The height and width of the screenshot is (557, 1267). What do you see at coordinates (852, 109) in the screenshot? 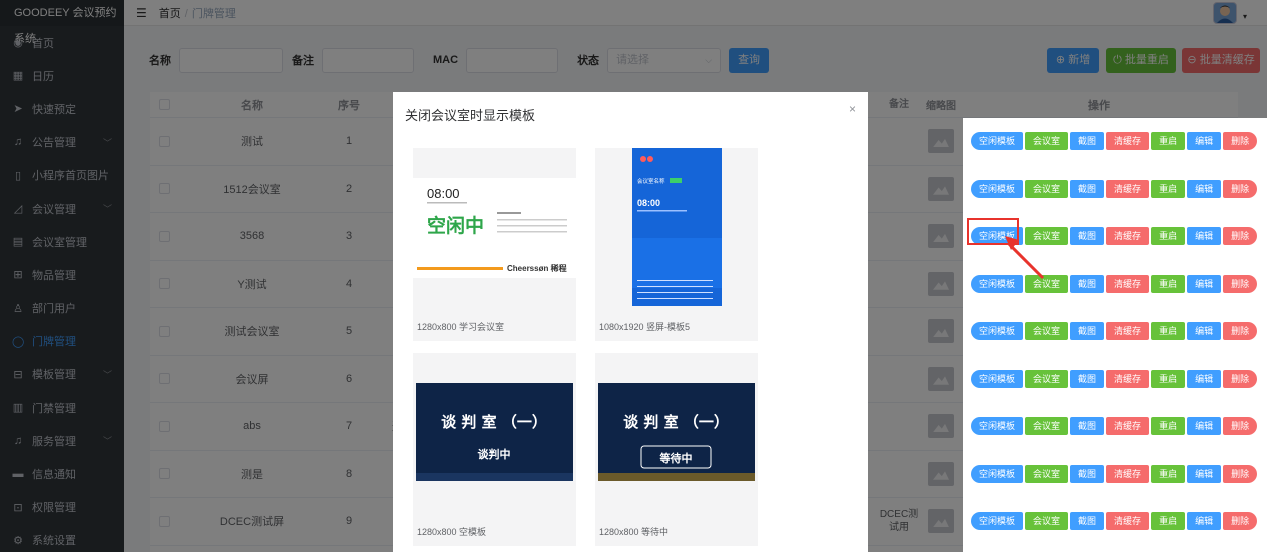
I see `close-icon: ×` at bounding box center [852, 109].